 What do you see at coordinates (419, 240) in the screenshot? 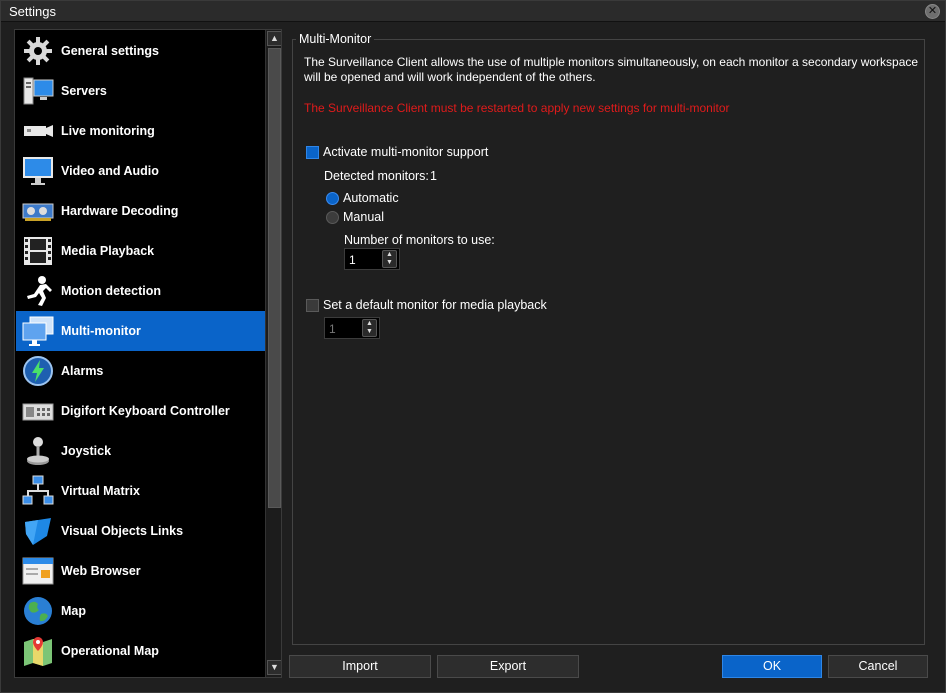
I see `number-of-monitors-label: Number of monitors to use:` at bounding box center [419, 240].